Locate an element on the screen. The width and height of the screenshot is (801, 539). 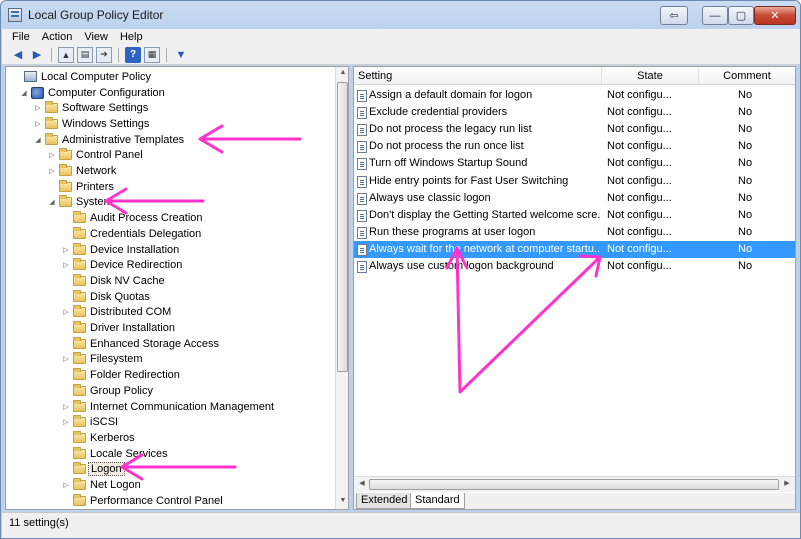
tree-item: ▷ Device Installation is located at coordinates (120, 250).